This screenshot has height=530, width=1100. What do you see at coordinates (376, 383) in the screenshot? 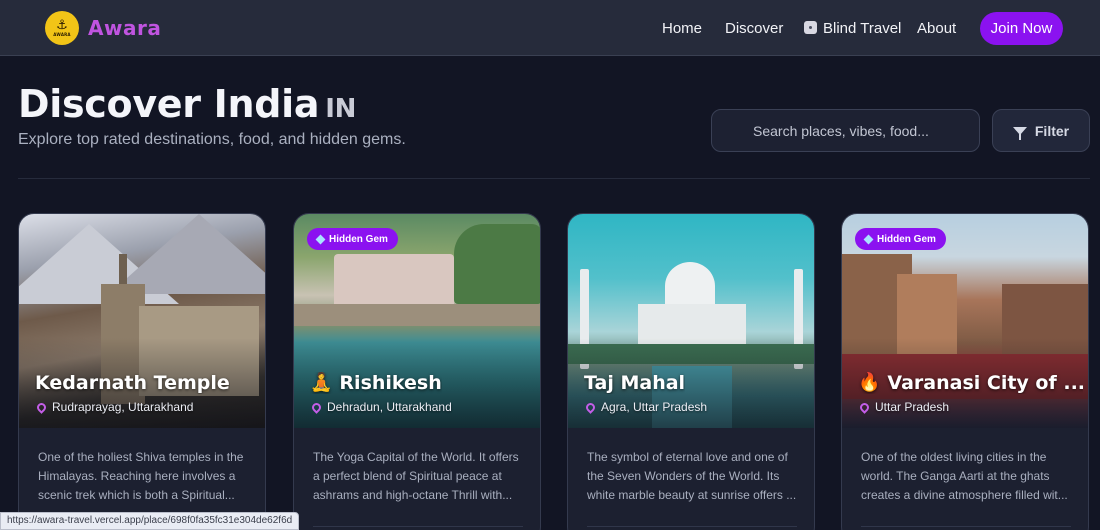
I see `card-title: 🧘 Rishikesh` at bounding box center [376, 383].